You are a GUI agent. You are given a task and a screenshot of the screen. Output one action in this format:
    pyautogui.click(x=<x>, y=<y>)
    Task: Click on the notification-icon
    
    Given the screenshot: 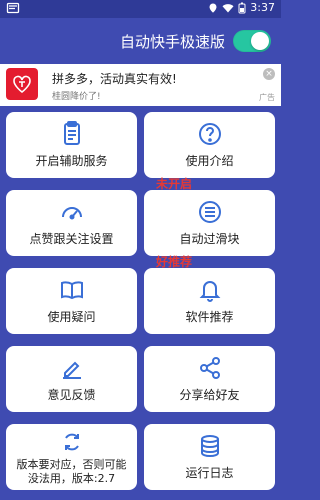 What is the action you would take?
    pyautogui.click(x=13, y=8)
    